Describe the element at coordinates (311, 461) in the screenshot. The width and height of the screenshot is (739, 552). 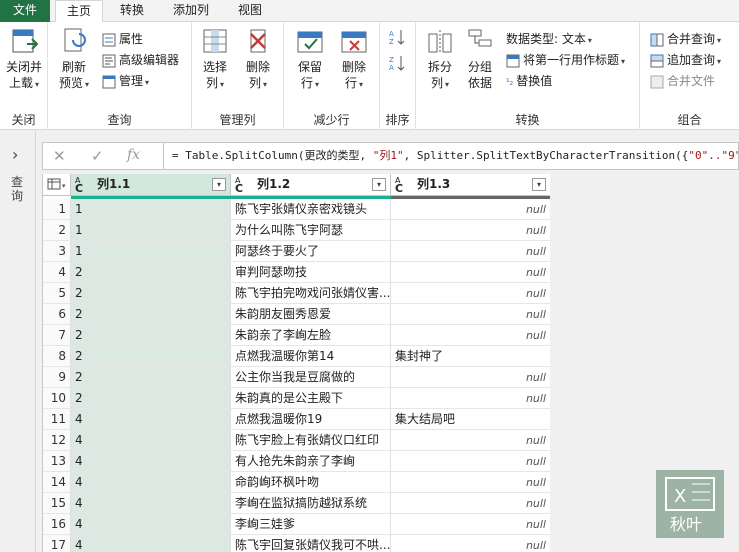
I see `cell-col-2: 有人抢先朱韵亲了李峋` at that location.